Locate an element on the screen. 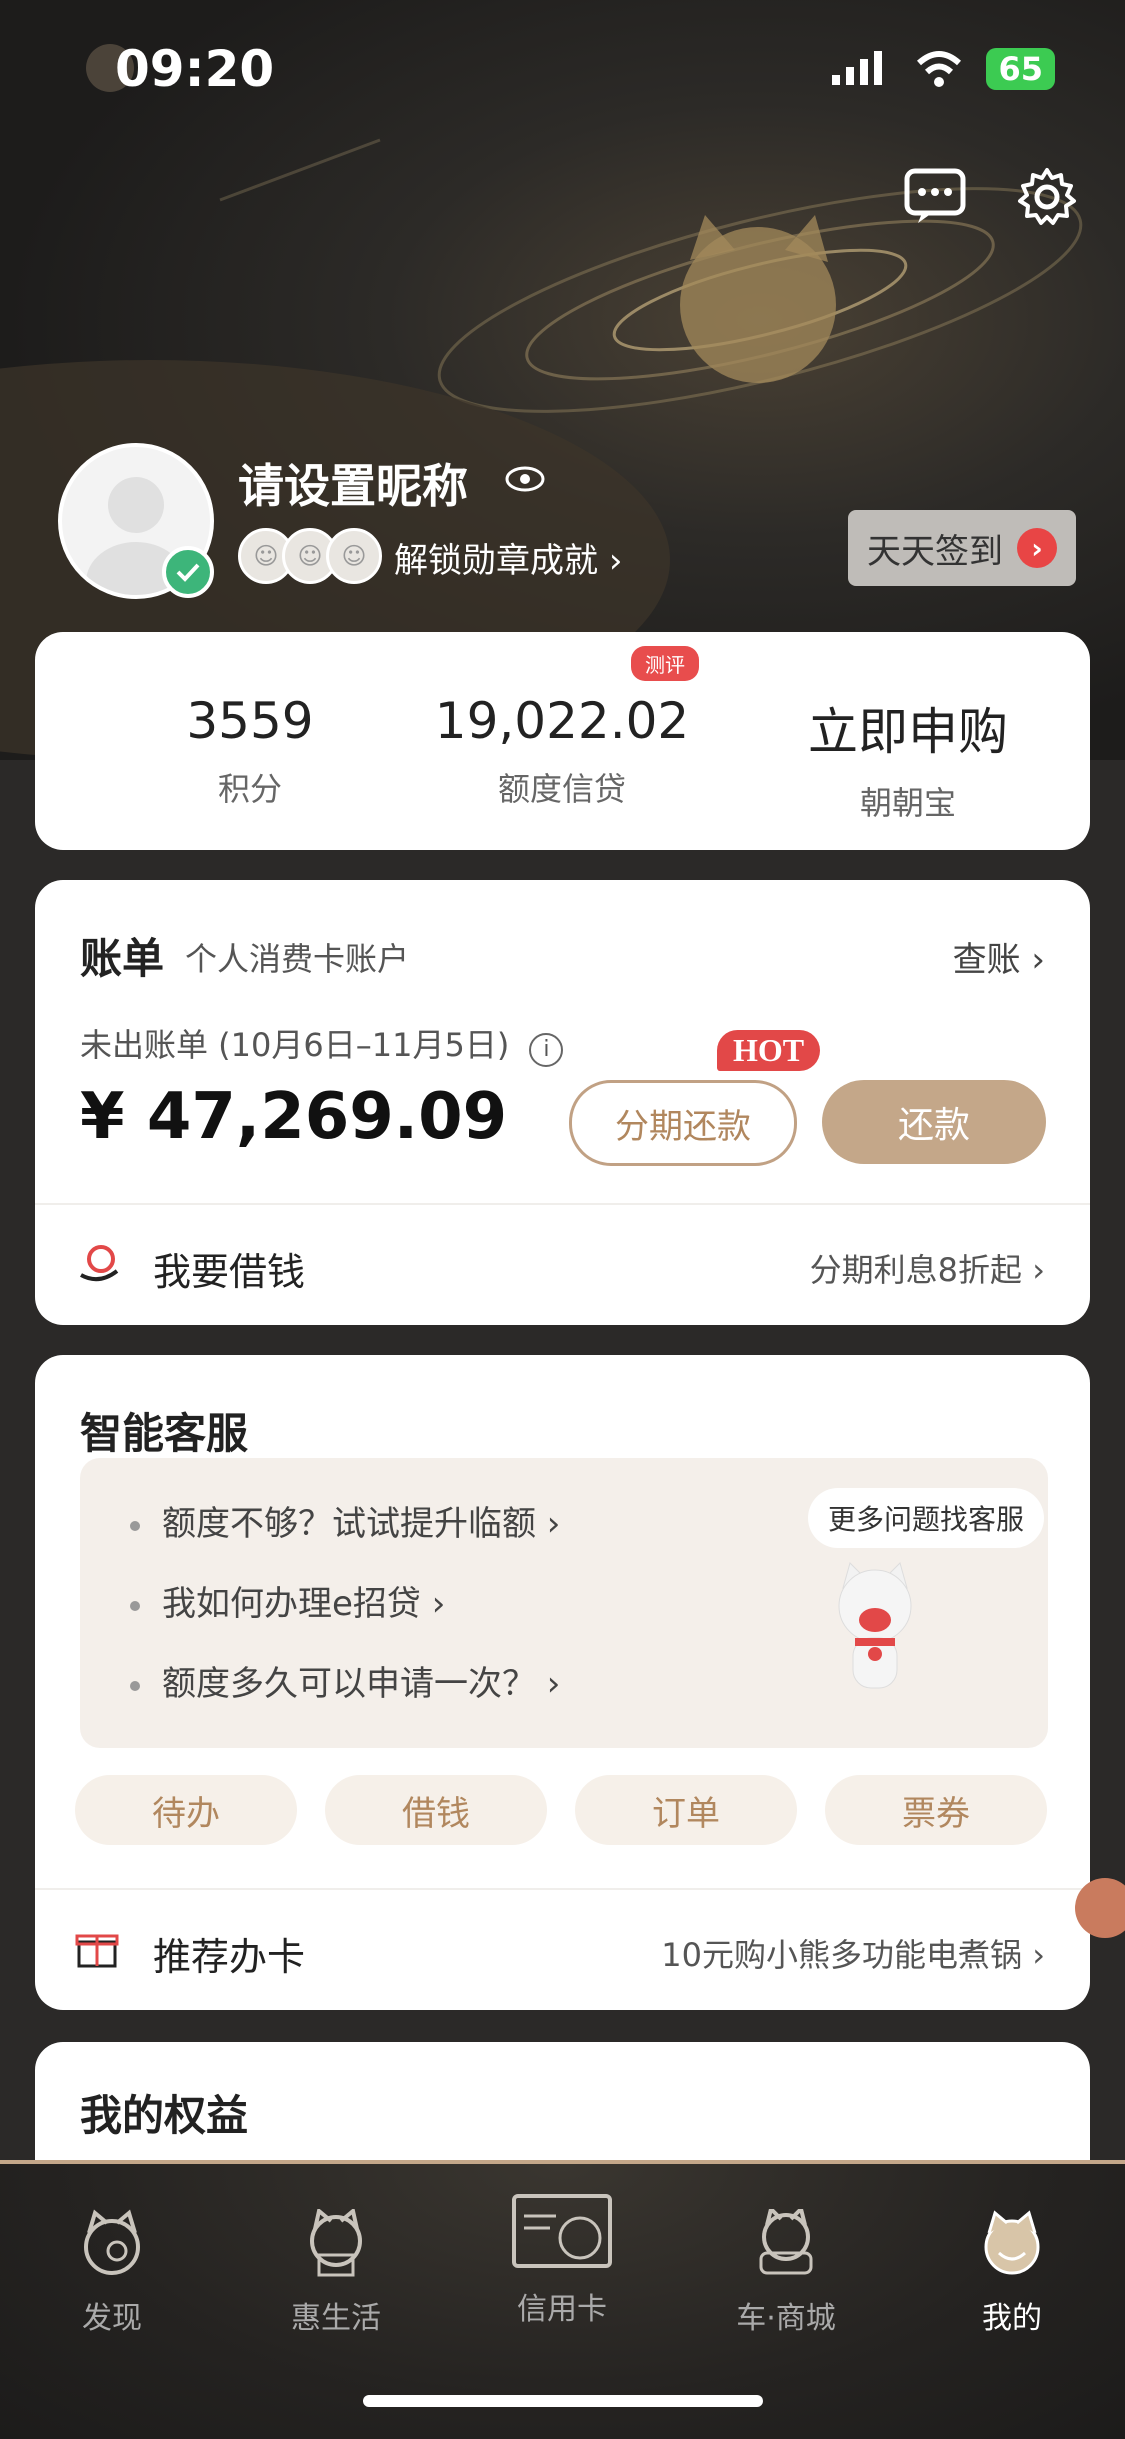 This screenshot has height=2439, width=1125. signin-label: 天天签到 is located at coordinates (935, 551).